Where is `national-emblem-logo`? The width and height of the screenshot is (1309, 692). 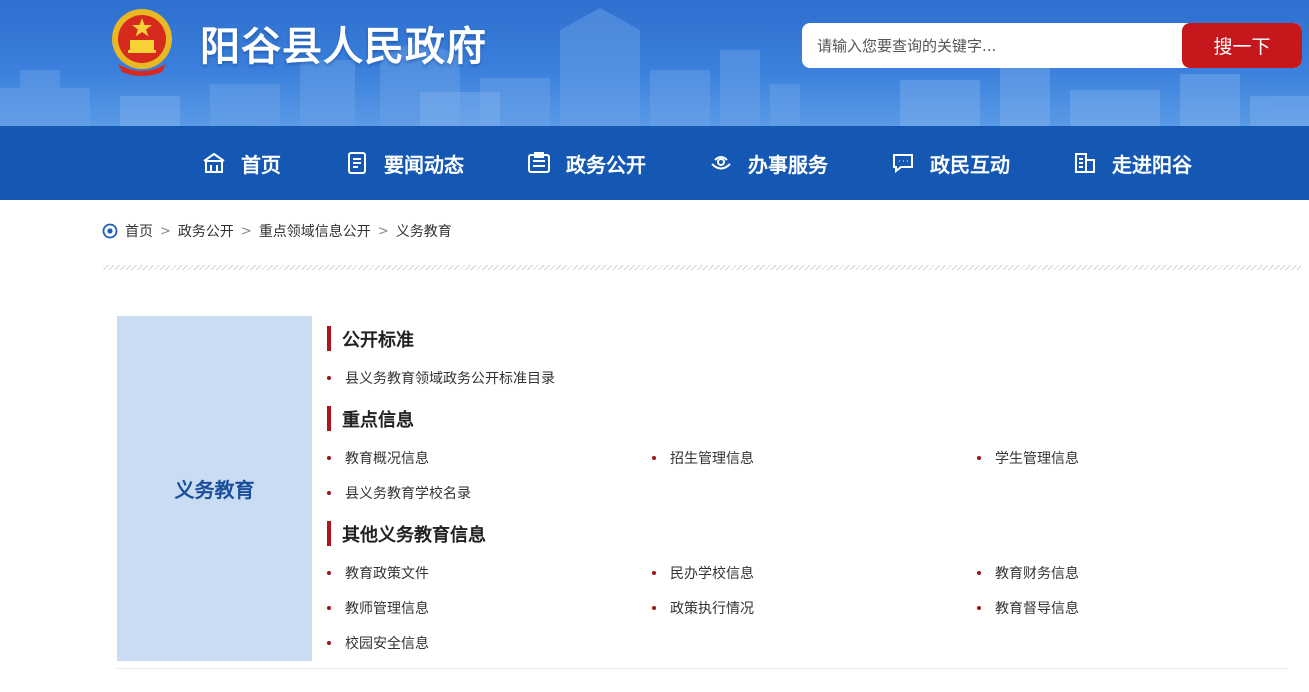 national-emblem-logo is located at coordinates (142, 42).